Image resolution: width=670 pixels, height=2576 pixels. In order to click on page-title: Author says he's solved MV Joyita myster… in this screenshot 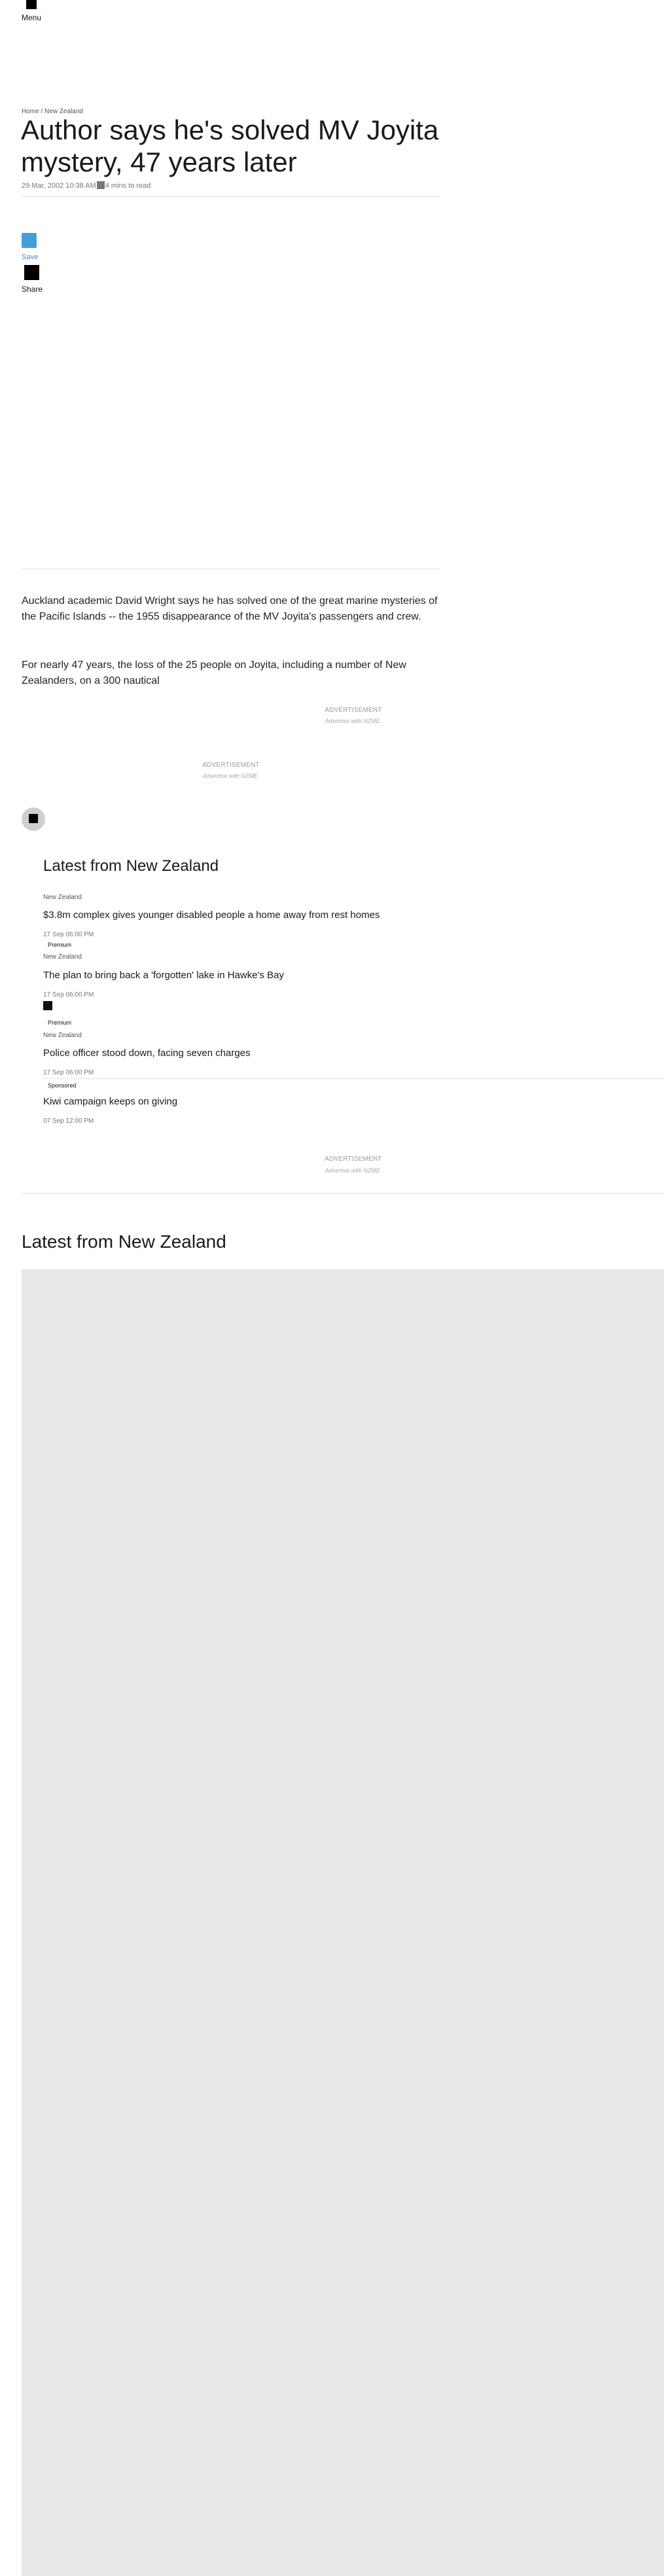, I will do `click(230, 146)`.